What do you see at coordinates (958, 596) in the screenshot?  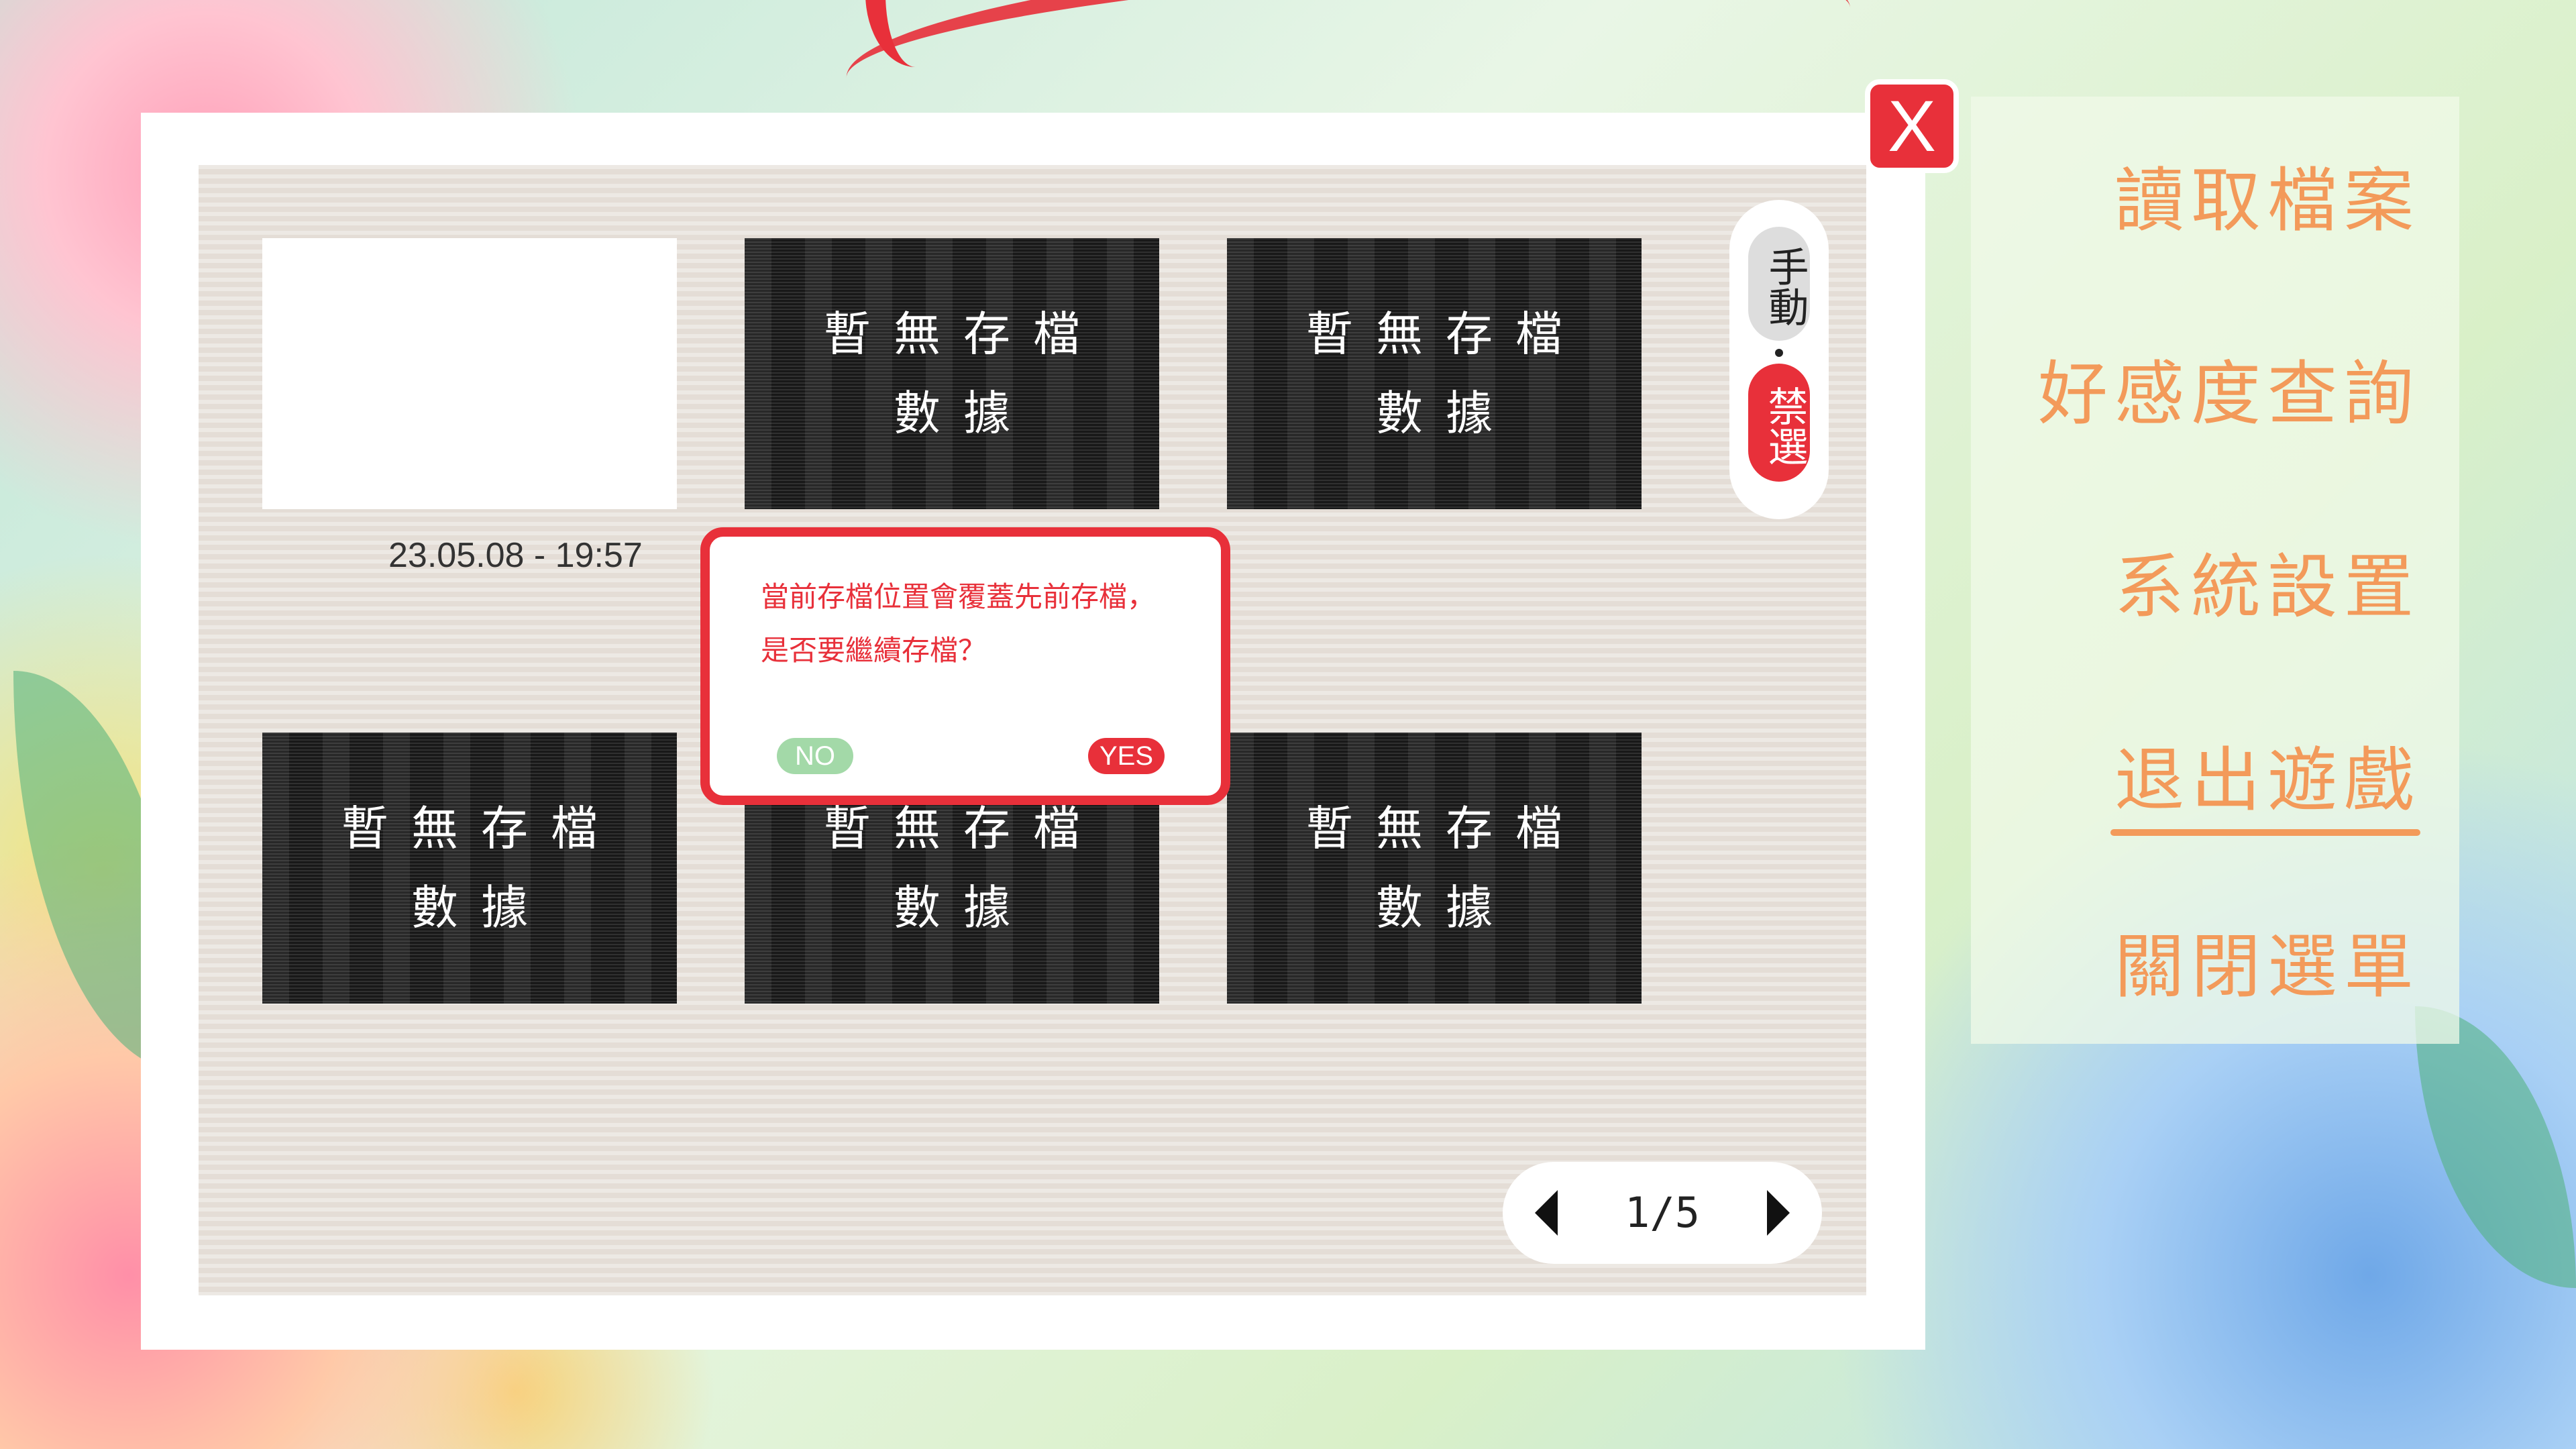 I see `confirm-message-line-1: 當前存檔位置會覆蓋先前存檔，` at bounding box center [958, 596].